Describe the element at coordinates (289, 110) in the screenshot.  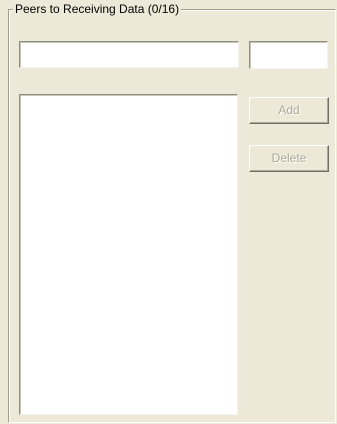
I see `add-button: Add` at that location.